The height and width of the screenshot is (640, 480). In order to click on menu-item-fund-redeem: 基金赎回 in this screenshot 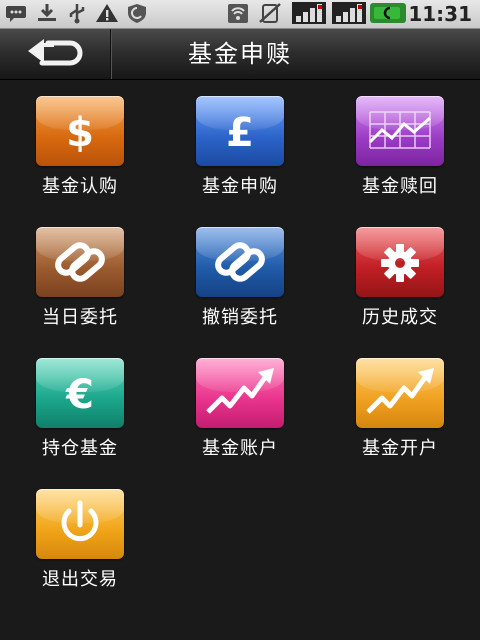, I will do `click(396, 138)`.